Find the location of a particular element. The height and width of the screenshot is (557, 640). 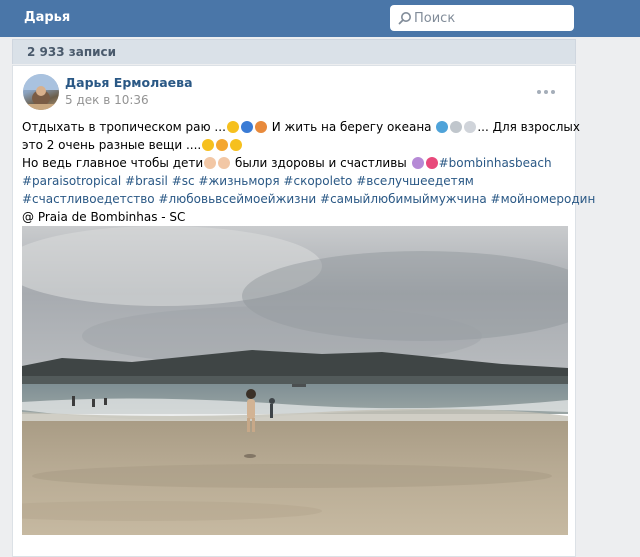

post-text-segment: @ Praia de Bombinhas - SC is located at coordinates (104, 217).